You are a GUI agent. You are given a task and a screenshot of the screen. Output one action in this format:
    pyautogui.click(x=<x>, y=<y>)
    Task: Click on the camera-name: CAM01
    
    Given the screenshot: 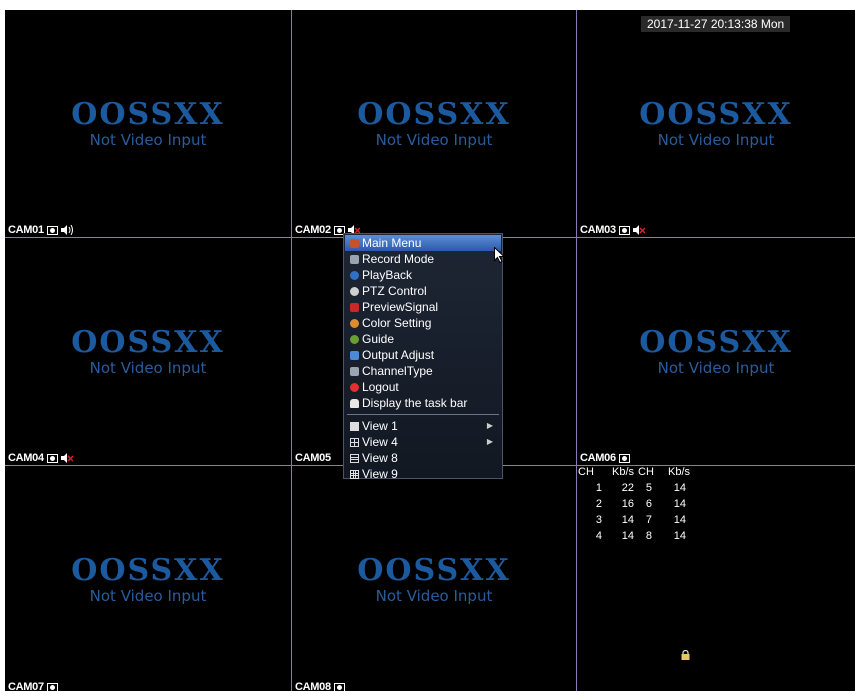 What is the action you would take?
    pyautogui.click(x=26, y=230)
    